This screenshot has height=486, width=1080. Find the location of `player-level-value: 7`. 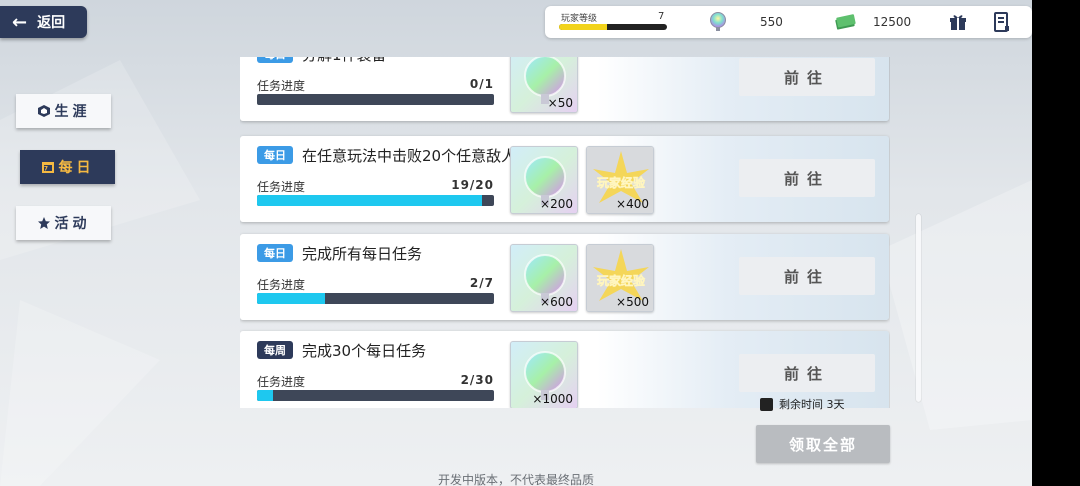

player-level-value: 7 is located at coordinates (661, 16).